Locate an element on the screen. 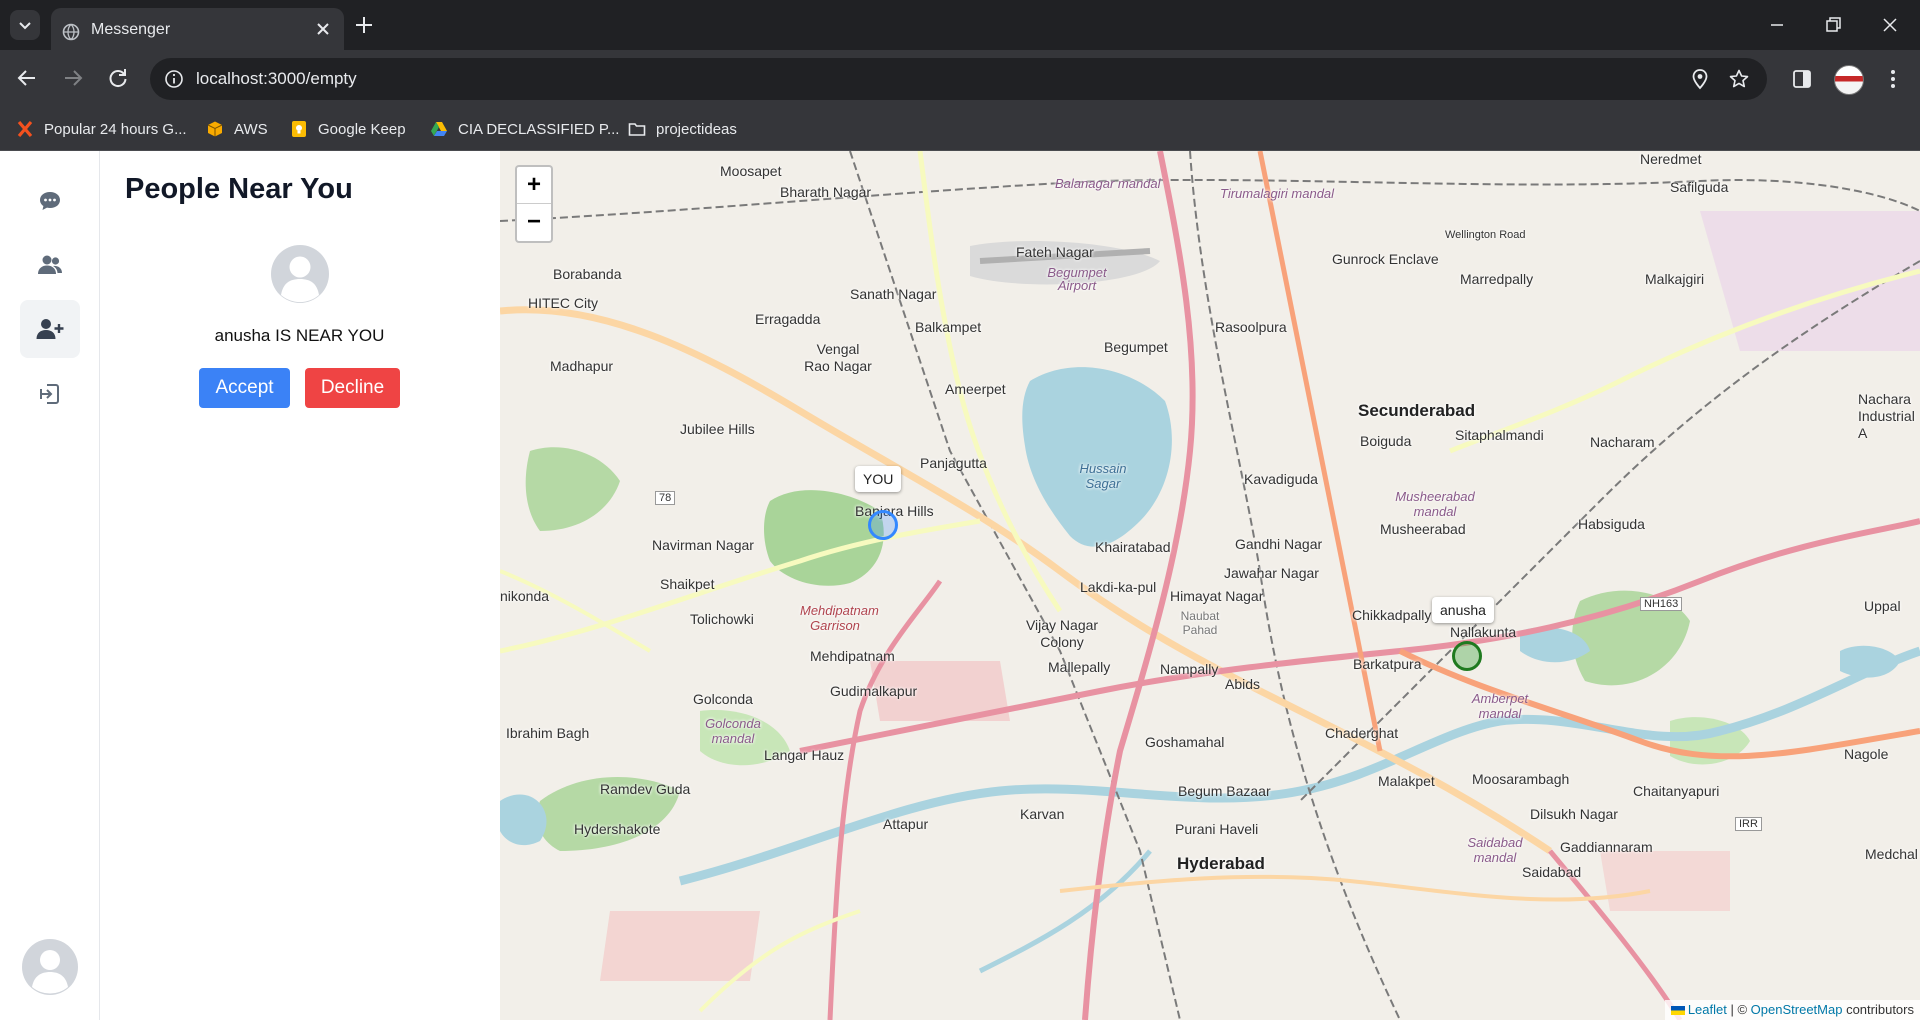 Image resolution: width=1920 pixels, height=1020 pixels. near-you-message: anusha IS NEAR YOU is located at coordinates (299, 335).